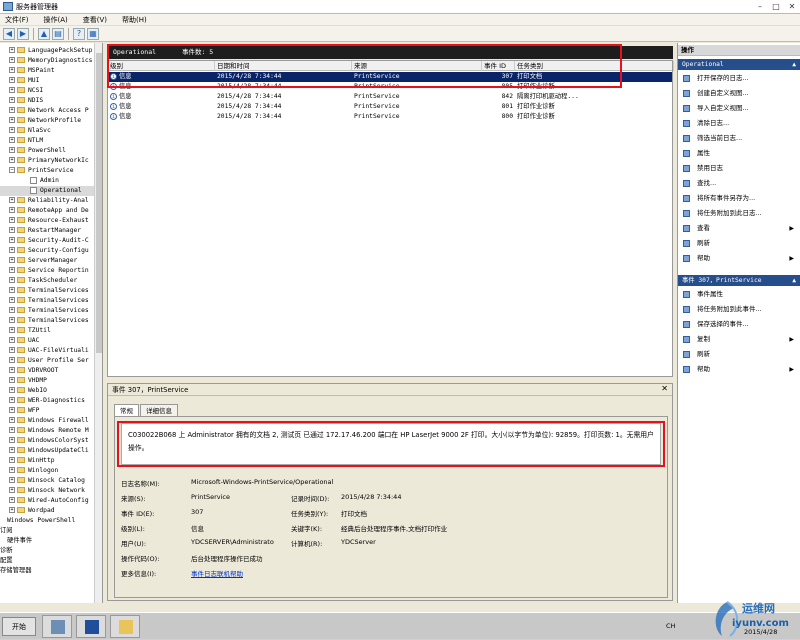 This screenshot has height=640, width=800. Describe the element at coordinates (47, 131) in the screenshot. I see `tree-item: + NlaSvc` at that location.